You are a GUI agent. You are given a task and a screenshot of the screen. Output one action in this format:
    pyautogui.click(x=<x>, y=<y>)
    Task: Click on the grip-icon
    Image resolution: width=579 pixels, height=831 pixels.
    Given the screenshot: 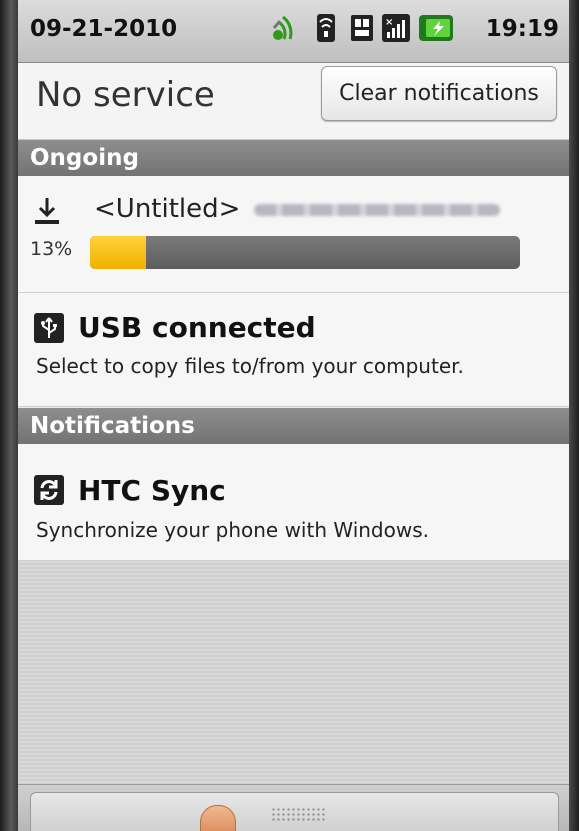 What is the action you would take?
    pyautogui.click(x=299, y=814)
    